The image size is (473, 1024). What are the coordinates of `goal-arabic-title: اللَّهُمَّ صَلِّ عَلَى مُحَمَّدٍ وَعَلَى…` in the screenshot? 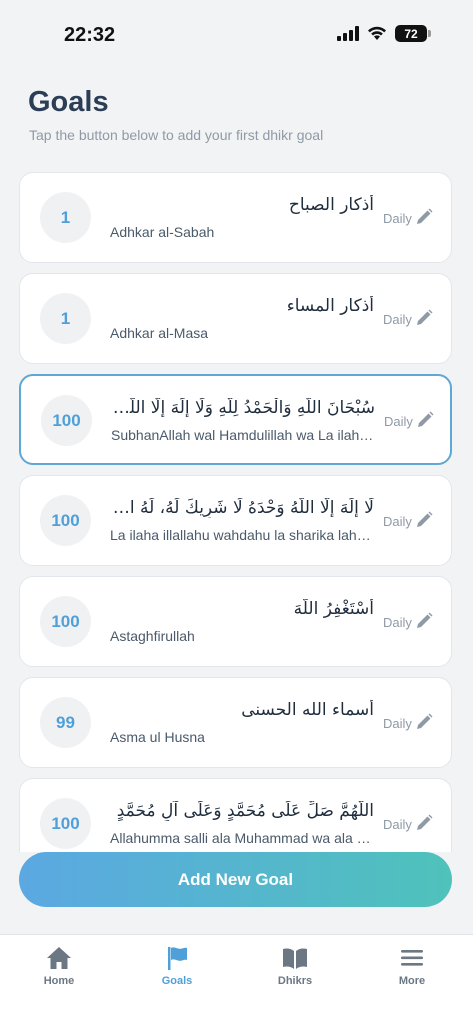 It's located at (245, 811).